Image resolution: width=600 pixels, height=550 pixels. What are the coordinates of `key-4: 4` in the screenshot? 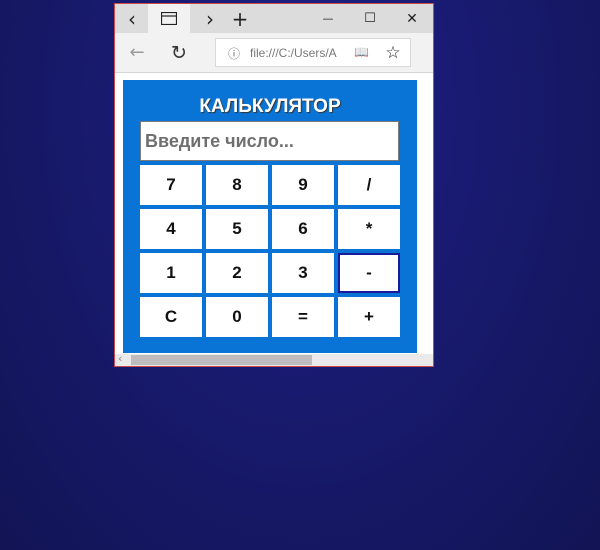 It's located at (171, 229).